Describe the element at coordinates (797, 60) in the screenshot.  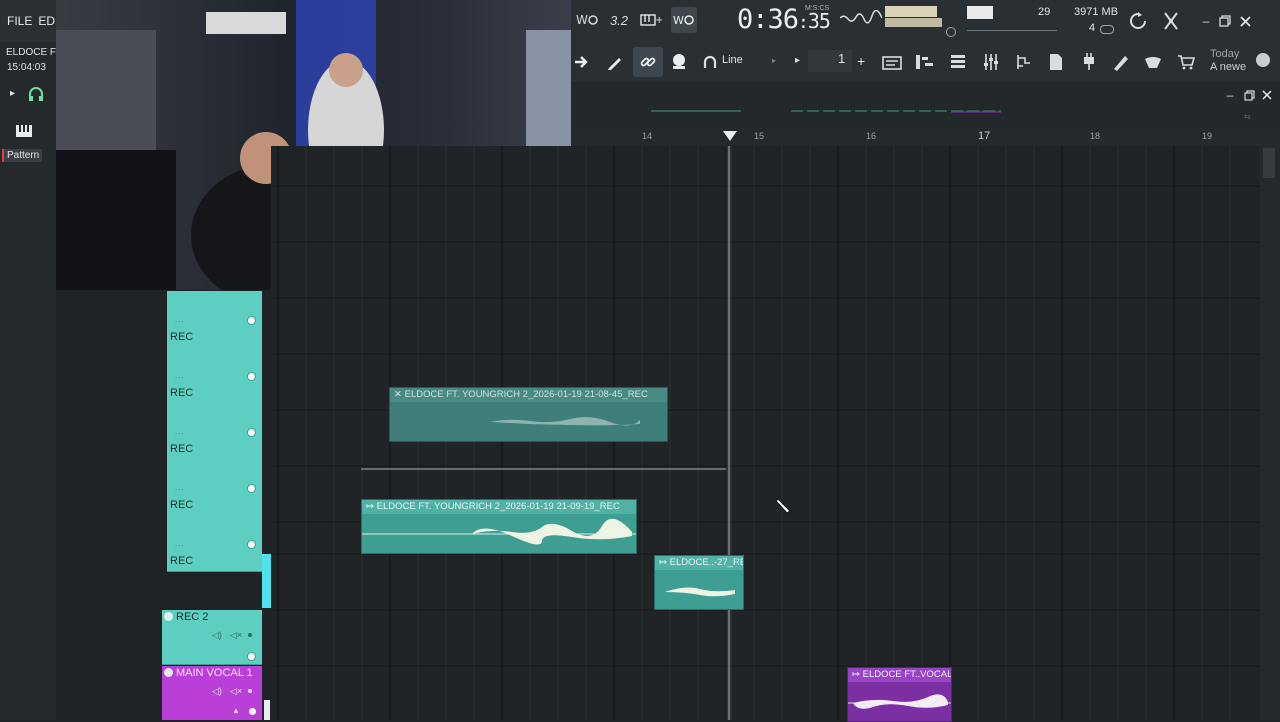
I see `pattern-prev-icon: ▸` at that location.